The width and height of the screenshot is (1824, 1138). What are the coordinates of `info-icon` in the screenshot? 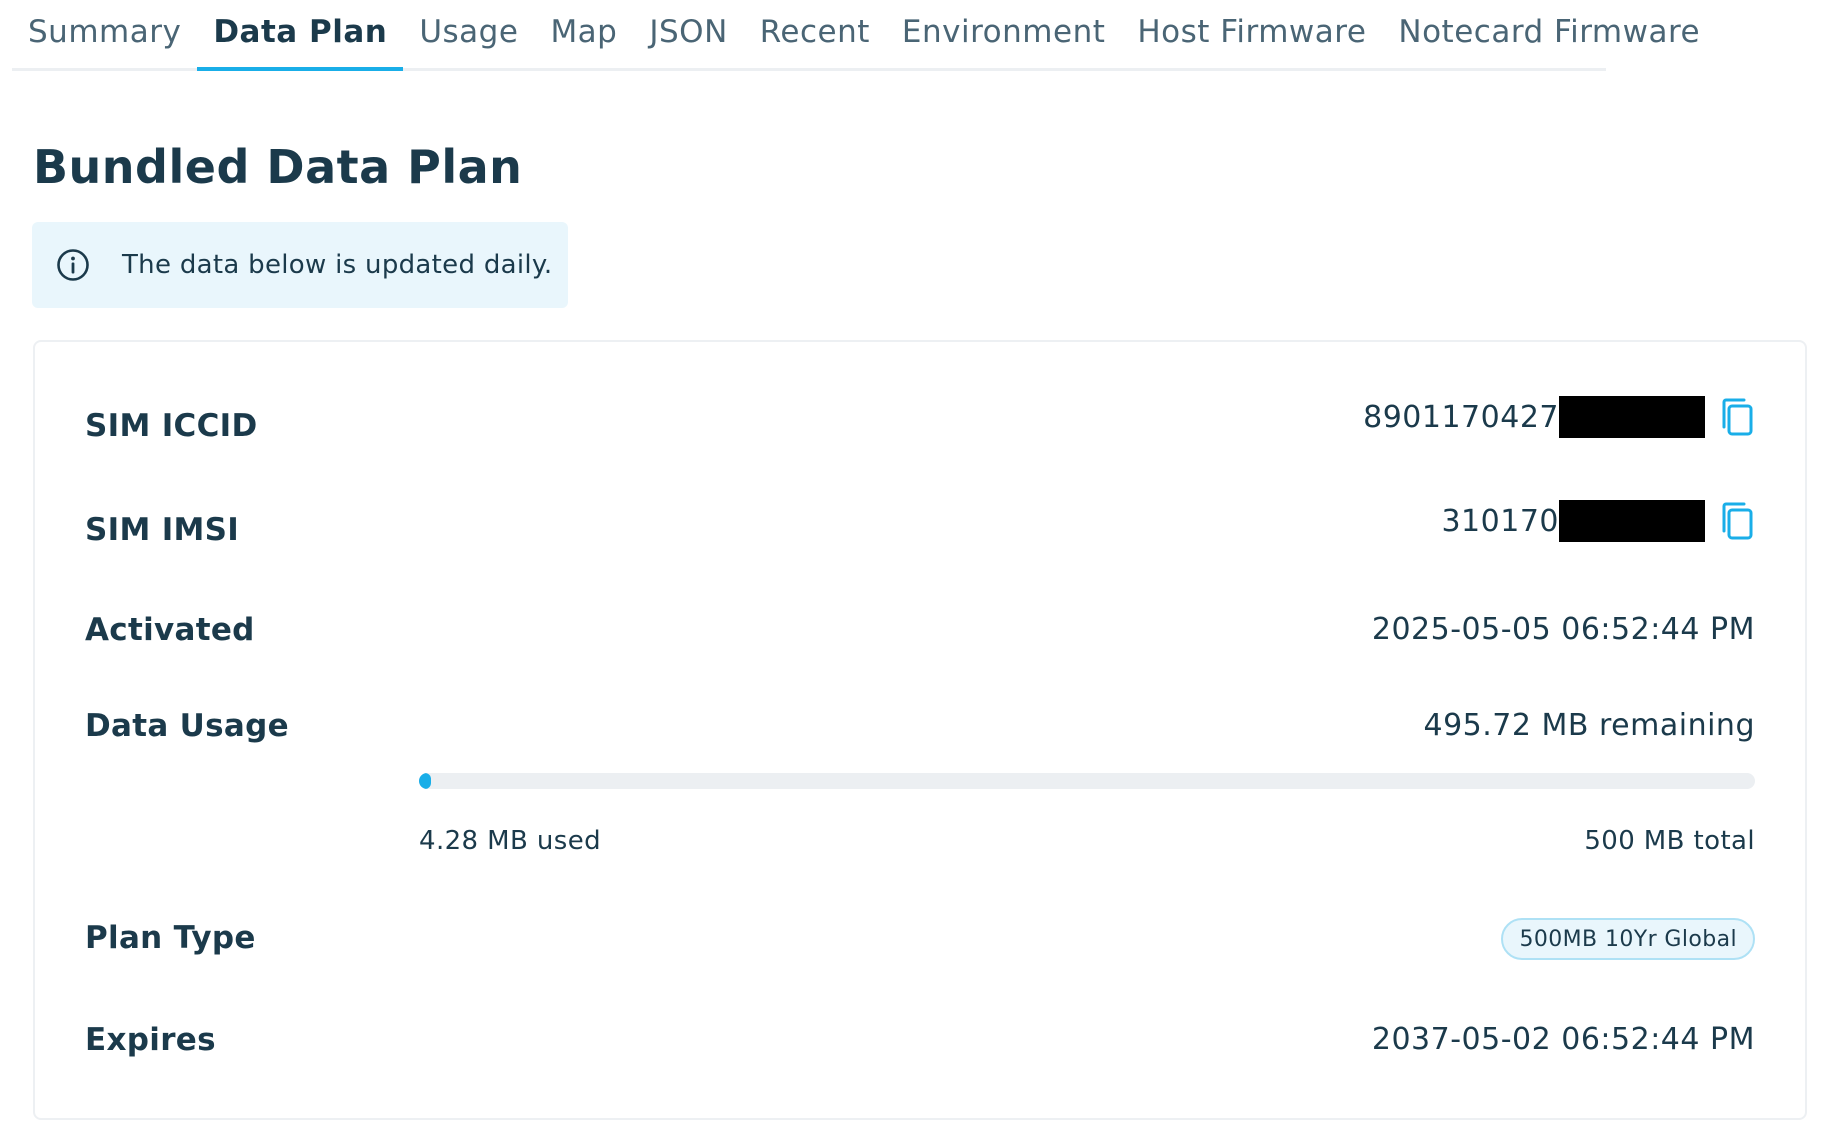 It's located at (73, 265).